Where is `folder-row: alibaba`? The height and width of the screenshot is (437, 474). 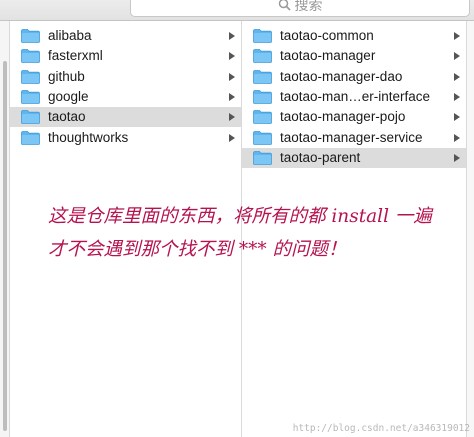
folder-row: alibaba is located at coordinates (125, 36).